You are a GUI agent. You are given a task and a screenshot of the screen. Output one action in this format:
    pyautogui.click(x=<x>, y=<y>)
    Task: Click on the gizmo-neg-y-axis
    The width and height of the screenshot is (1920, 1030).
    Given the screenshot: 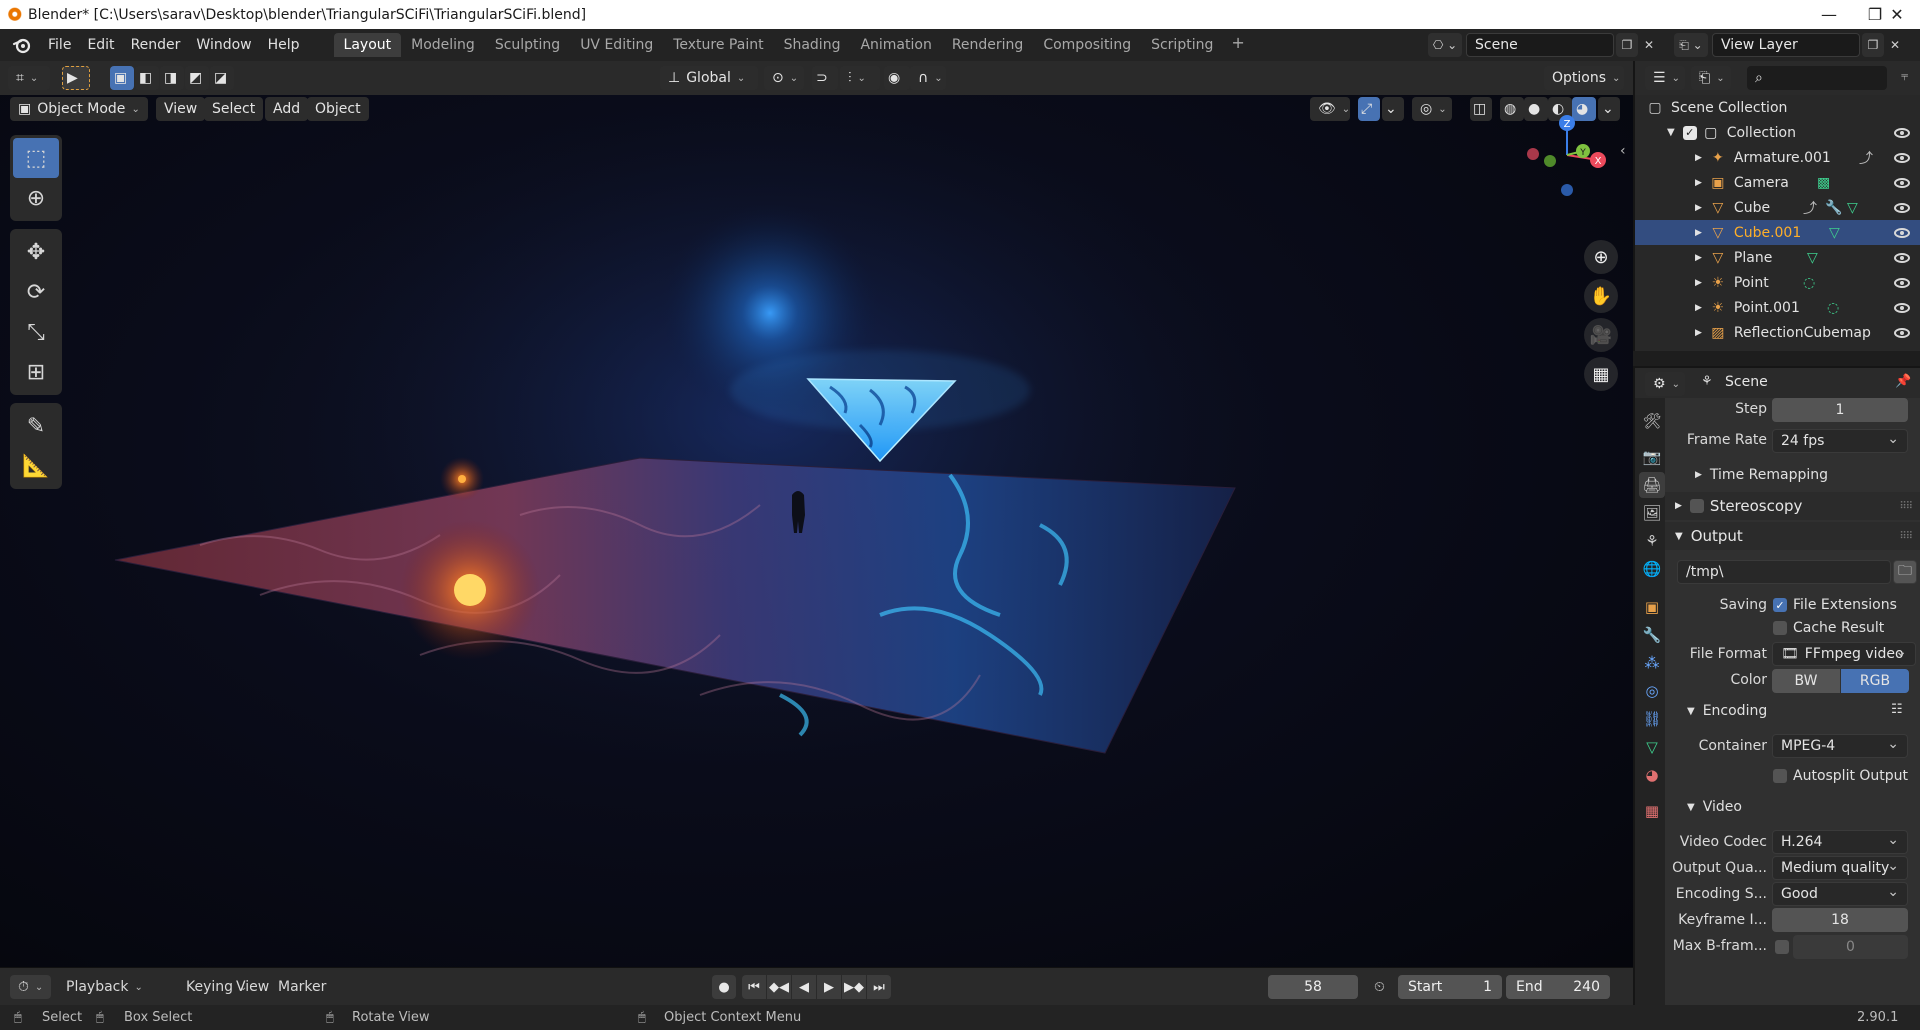 What is the action you would take?
    pyautogui.click(x=1550, y=161)
    